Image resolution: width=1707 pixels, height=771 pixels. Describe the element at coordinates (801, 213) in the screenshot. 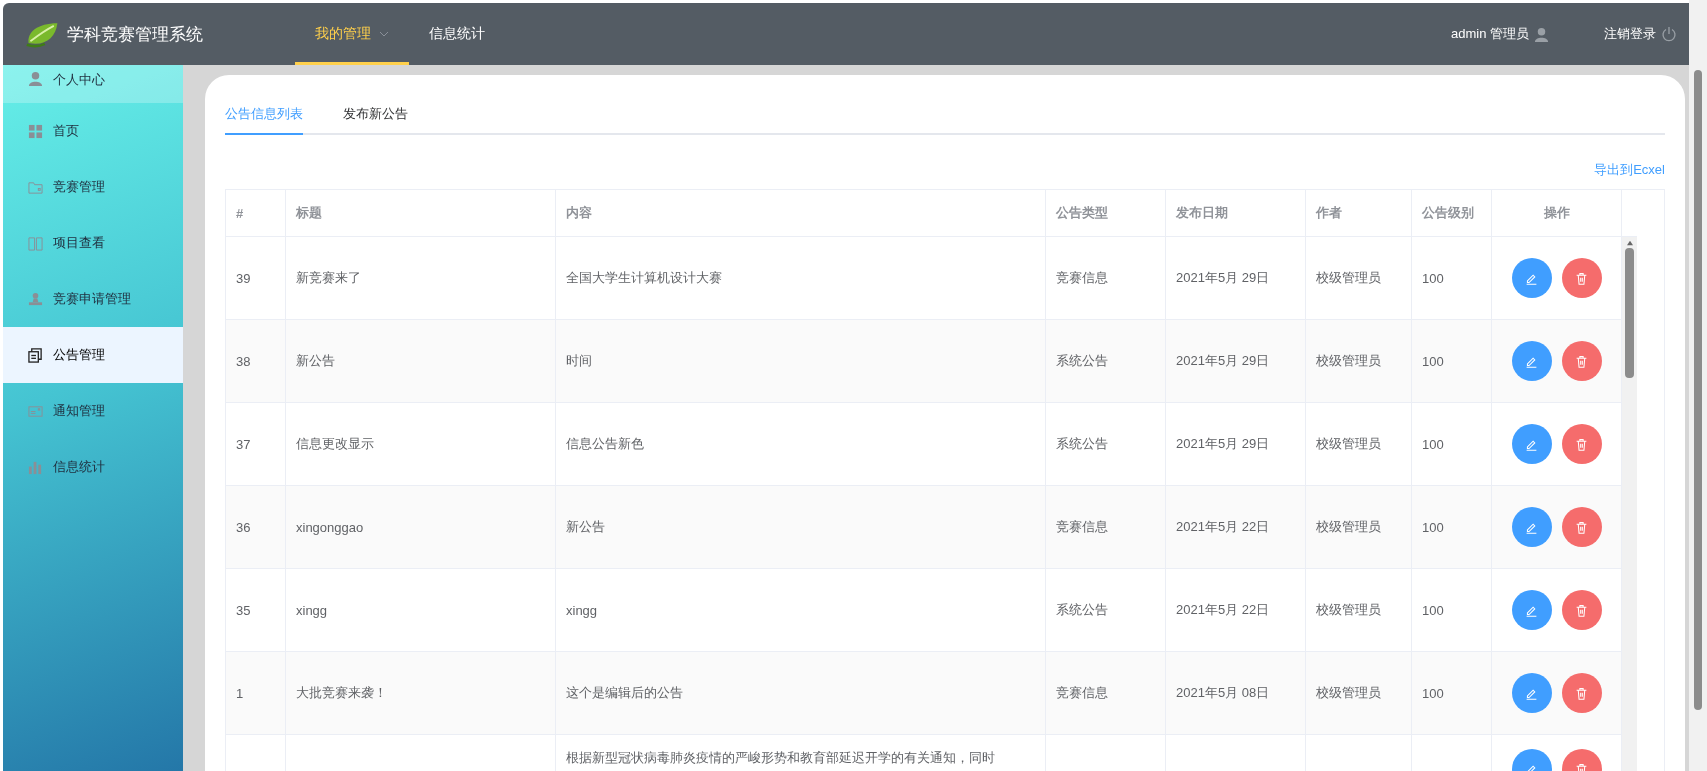

I see `column-header: 内容` at that location.